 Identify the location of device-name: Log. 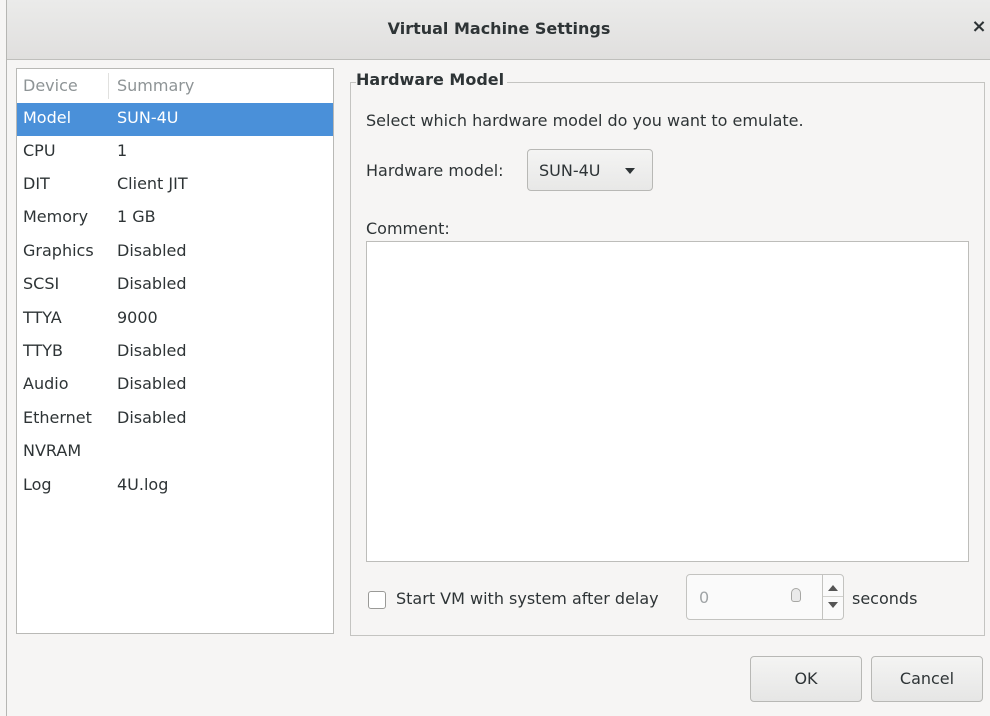
(37, 484).